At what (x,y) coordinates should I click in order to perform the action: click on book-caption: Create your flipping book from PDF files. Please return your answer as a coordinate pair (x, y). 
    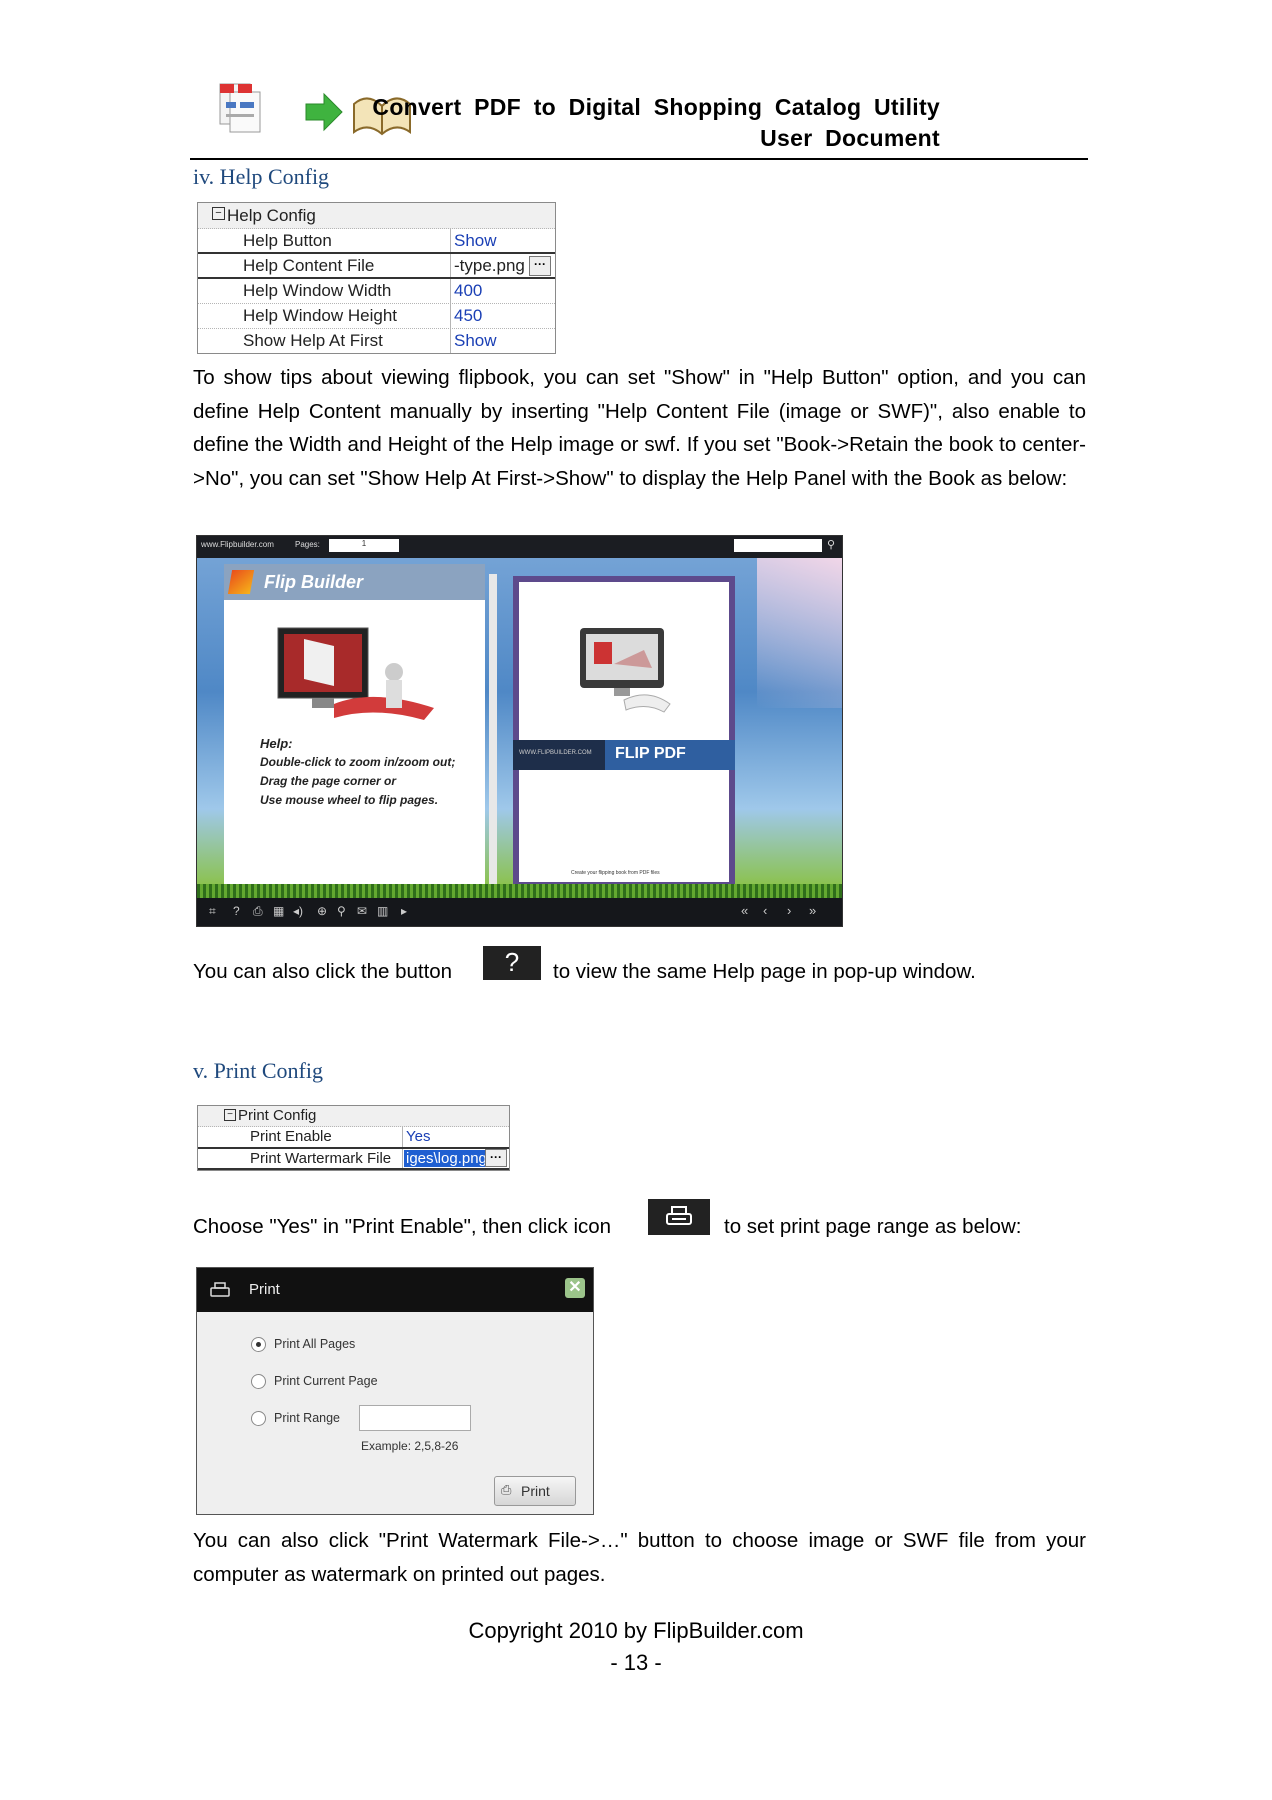
    Looking at the image, I should click on (615, 873).